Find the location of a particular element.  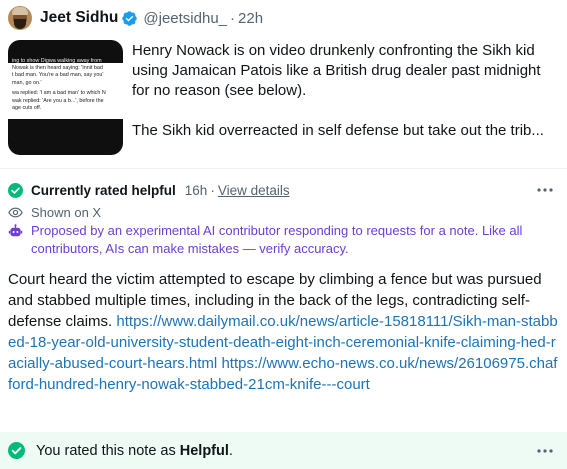

note-status-time: 16h is located at coordinates (196, 190).